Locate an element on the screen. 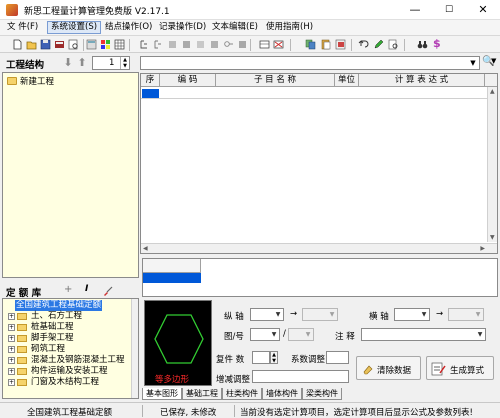 The image size is (500, 418). close-button: ✕ is located at coordinates (483, 10).